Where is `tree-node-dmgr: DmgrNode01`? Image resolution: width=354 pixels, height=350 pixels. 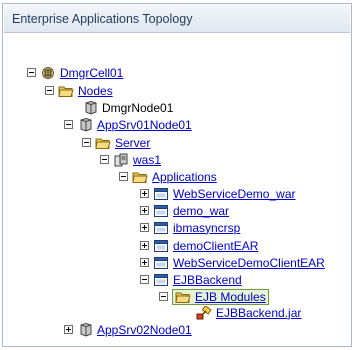
tree-node-dmgr: DmgrNode01 is located at coordinates (127, 107).